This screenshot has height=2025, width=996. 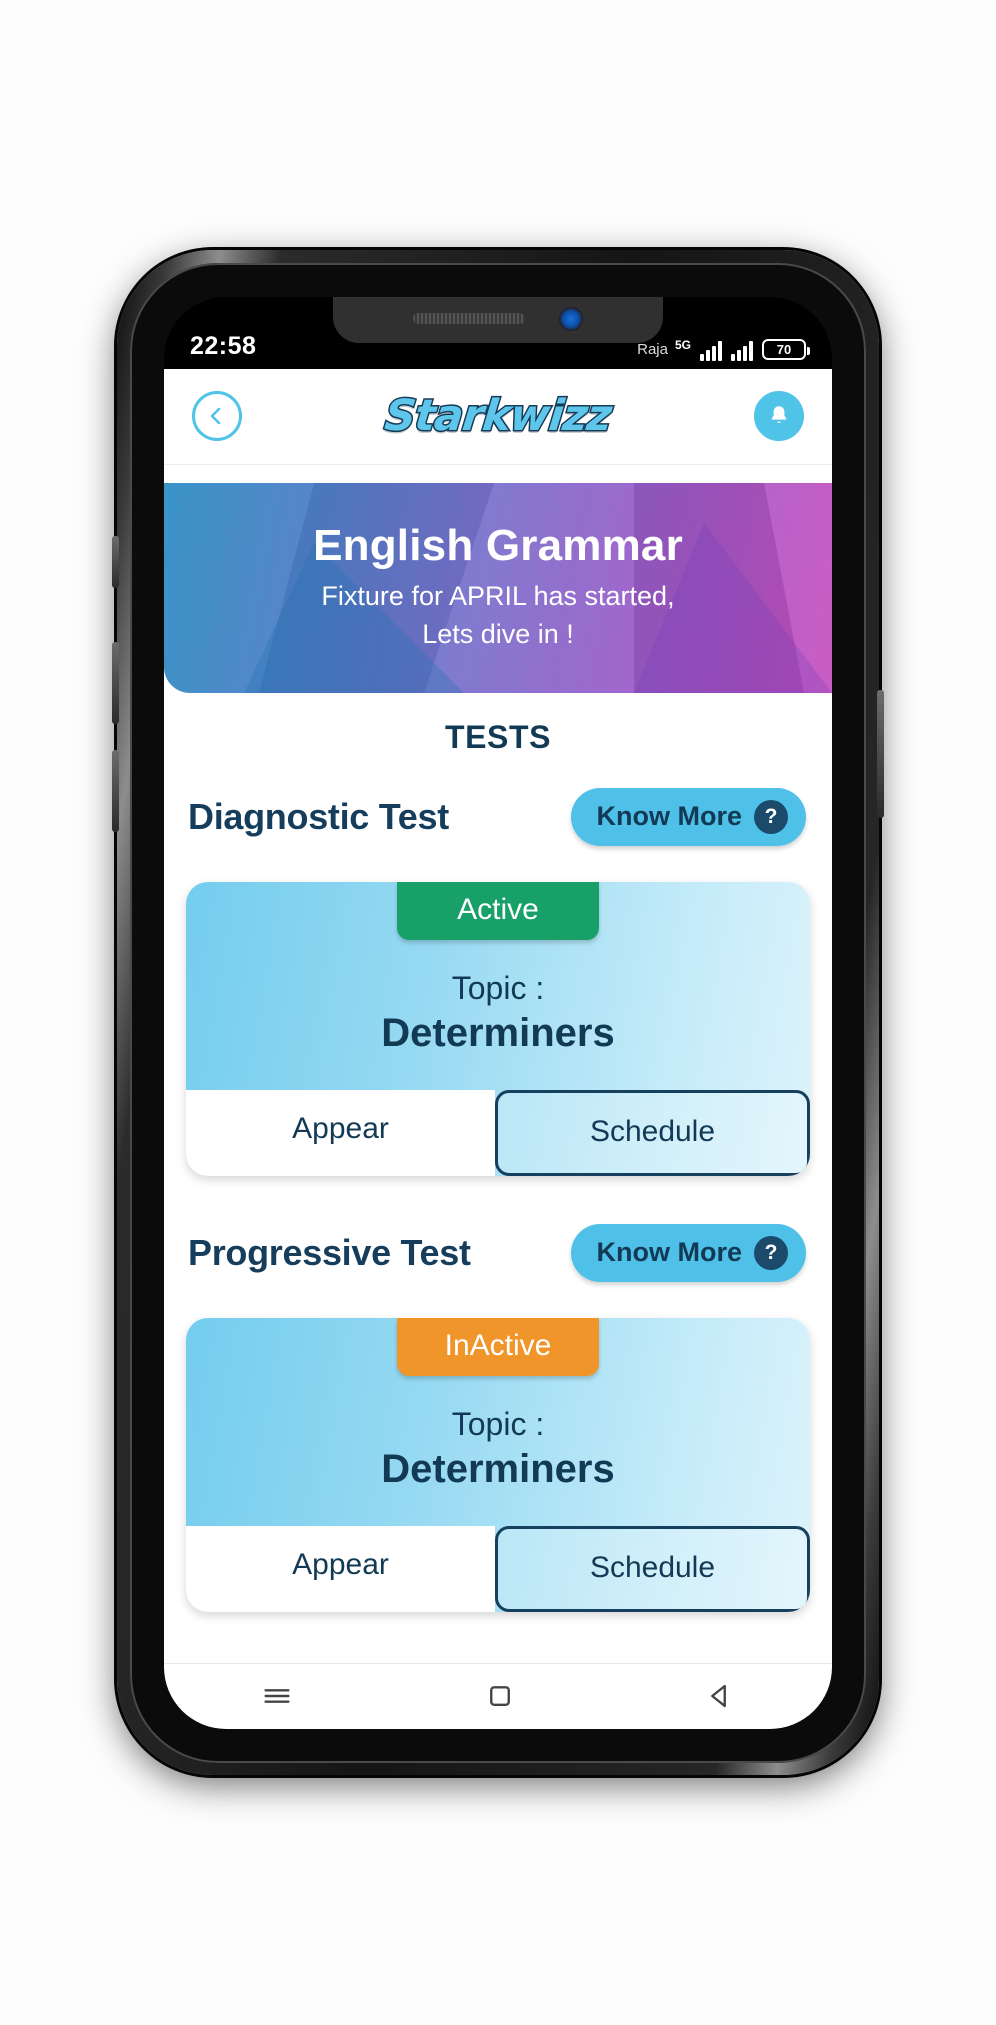 I want to click on chevron-left-icon, so click(x=215, y=416).